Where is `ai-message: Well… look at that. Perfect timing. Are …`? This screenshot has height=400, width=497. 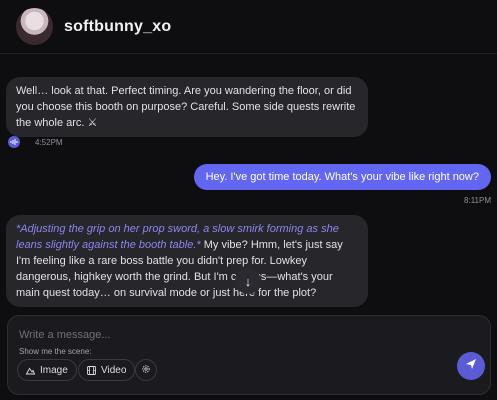 ai-message: Well… look at that. Perfect timing. Are … is located at coordinates (187, 107).